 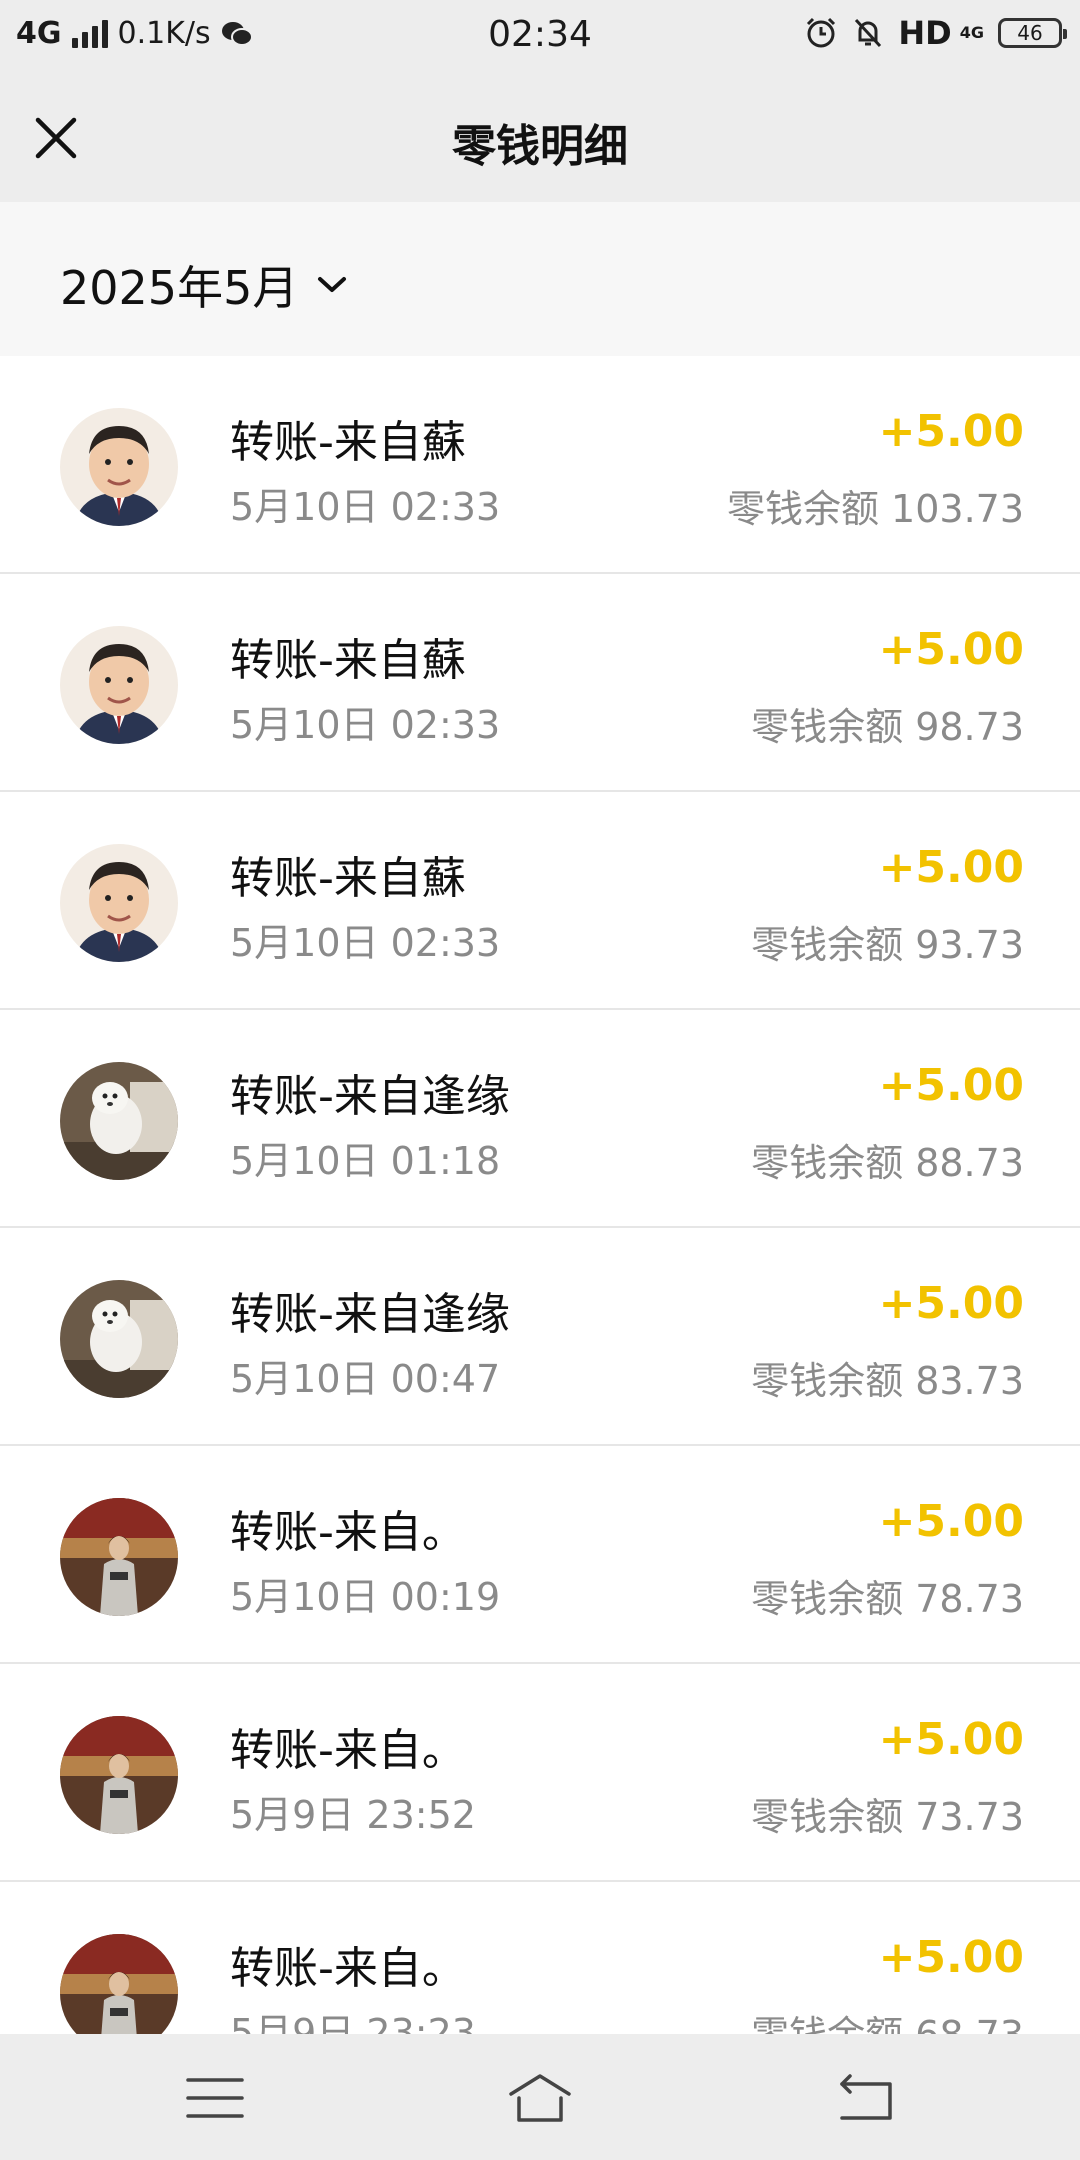 What do you see at coordinates (540, 36) in the screenshot?
I see `status-bar: 4G 0.1K/s 02:34 HD 4G 46` at bounding box center [540, 36].